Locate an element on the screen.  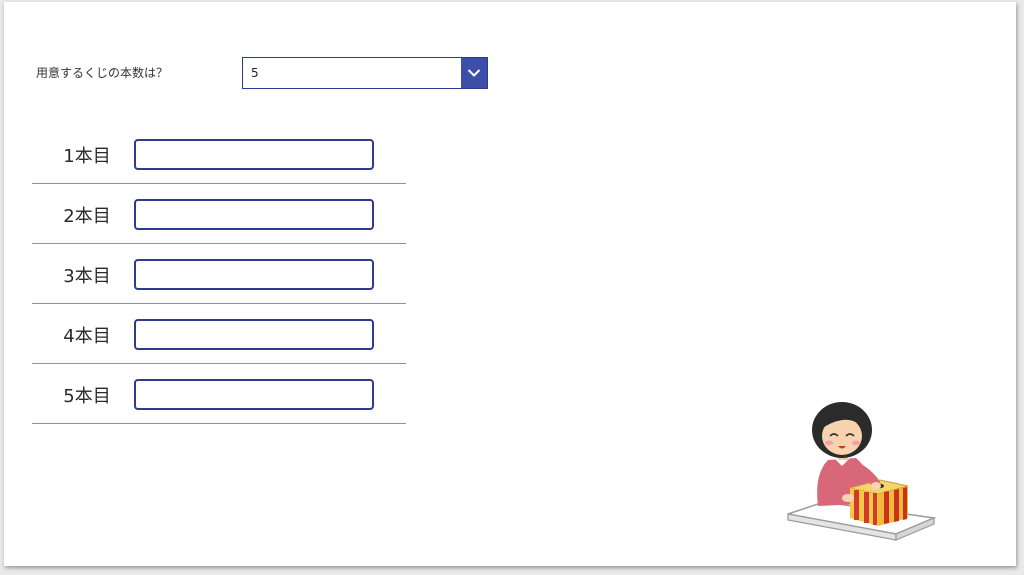
girl-drawing-lottery-box-icon is located at coordinates (862, 471).